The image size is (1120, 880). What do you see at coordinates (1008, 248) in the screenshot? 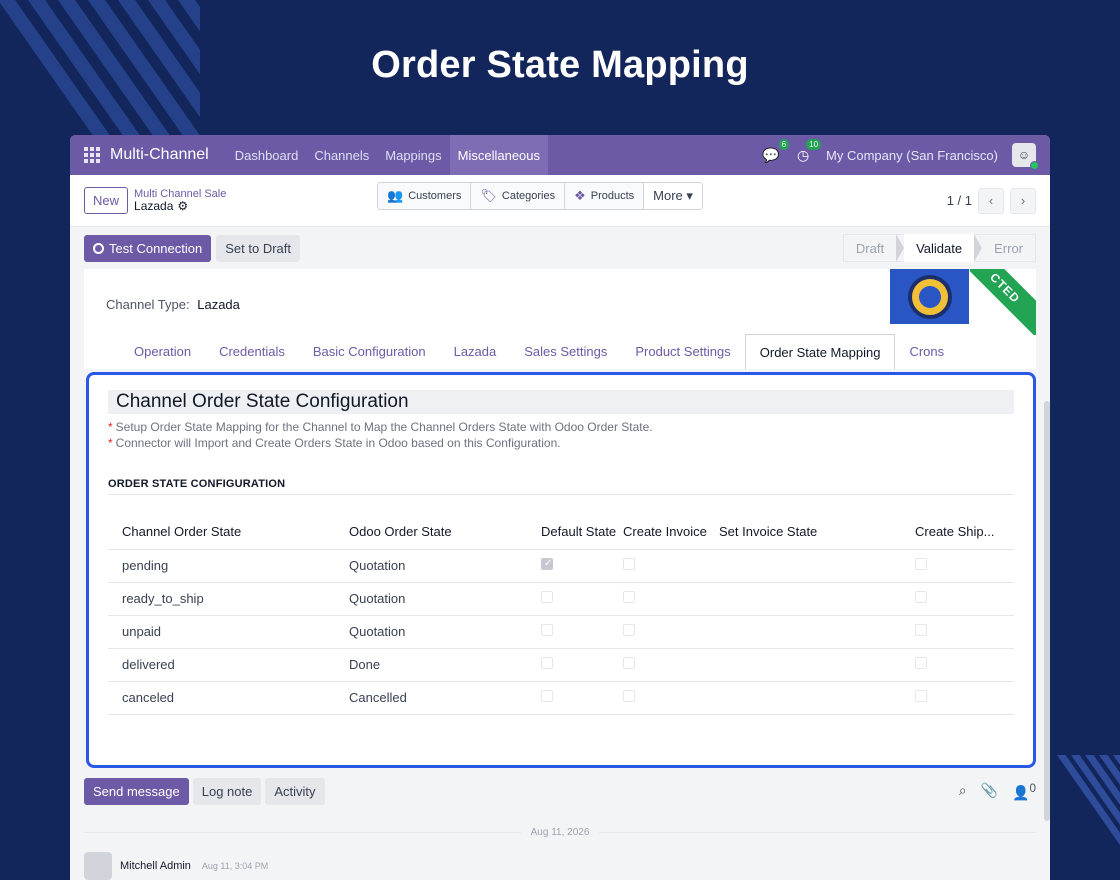
I see `stage-error: Error` at bounding box center [1008, 248].